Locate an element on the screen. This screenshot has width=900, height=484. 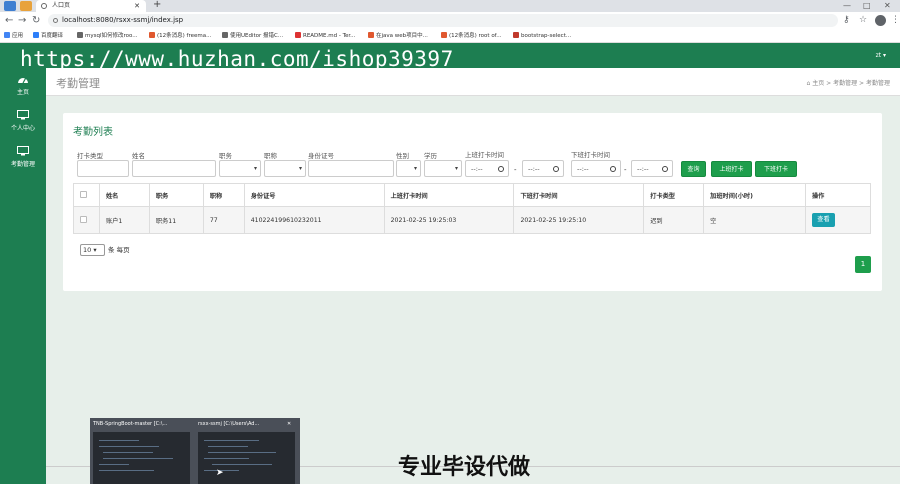
column-header: 打卡类型 is located at coordinates (674, 195).